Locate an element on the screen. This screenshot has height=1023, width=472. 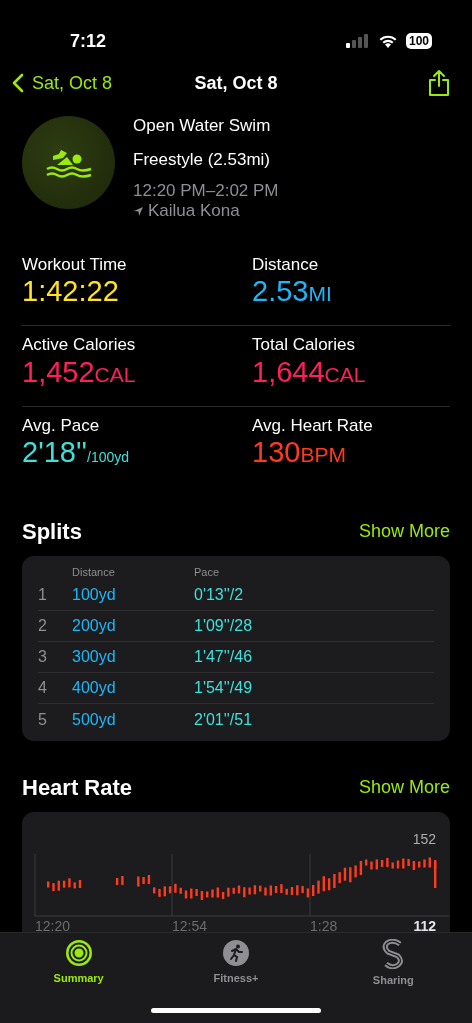
column-header: Pace is located at coordinates (207, 572).